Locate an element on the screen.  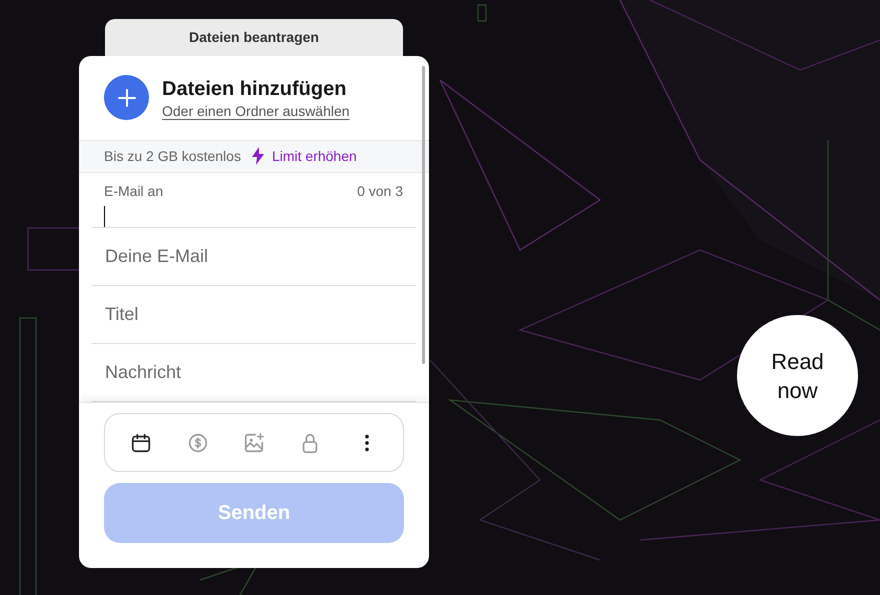
input-field: Deine E-Mail is located at coordinates (254, 257).